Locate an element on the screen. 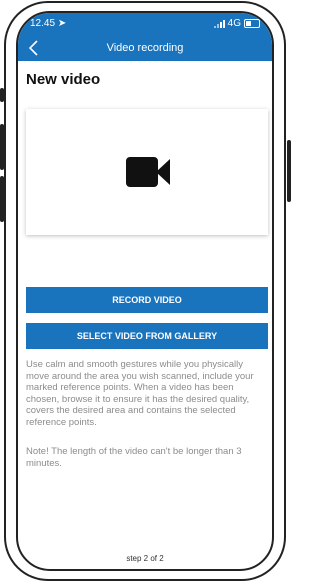  signal-icon is located at coordinates (219, 23).